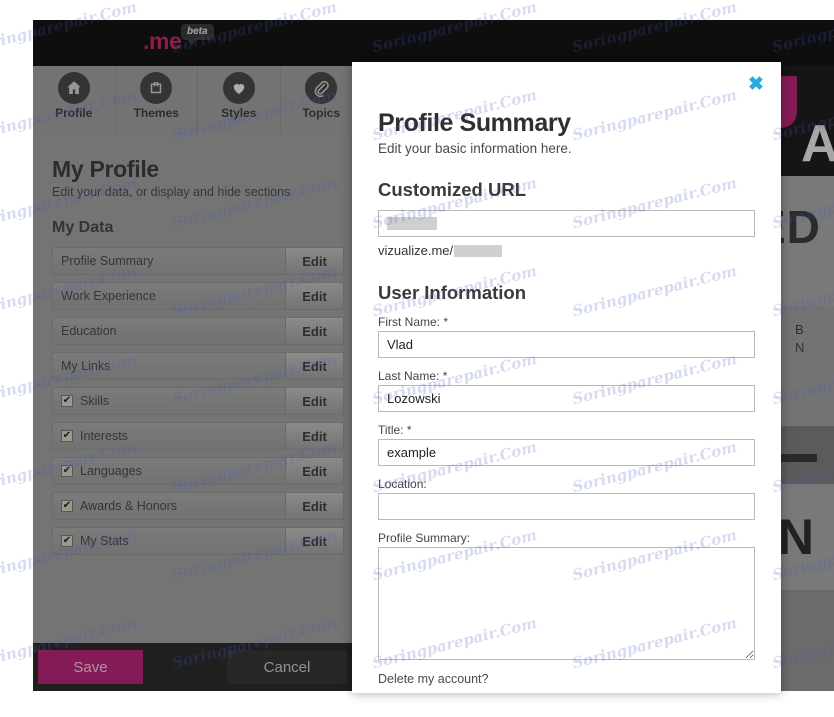 The image size is (834, 717). Describe the element at coordinates (107, 261) in the screenshot. I see `data-row-label: Profile Summary` at that location.